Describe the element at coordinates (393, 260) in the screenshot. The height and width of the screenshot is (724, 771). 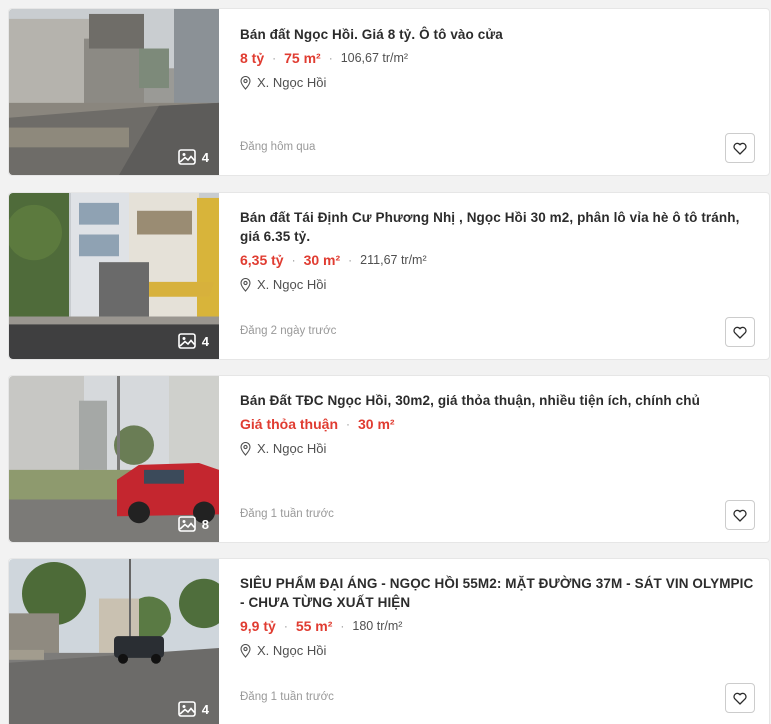
I see `listing-price-per-m2: 211,67 tr/m²` at that location.